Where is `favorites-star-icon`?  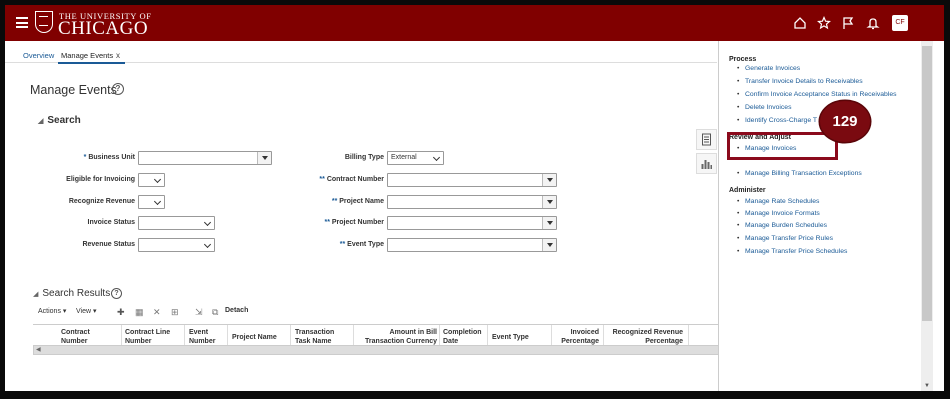
favorites-star-icon is located at coordinates (824, 22).